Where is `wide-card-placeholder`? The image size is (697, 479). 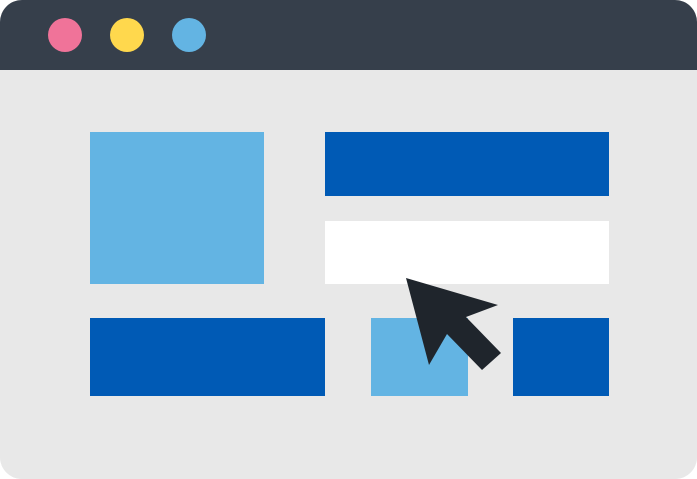 wide-card-placeholder is located at coordinates (207, 357).